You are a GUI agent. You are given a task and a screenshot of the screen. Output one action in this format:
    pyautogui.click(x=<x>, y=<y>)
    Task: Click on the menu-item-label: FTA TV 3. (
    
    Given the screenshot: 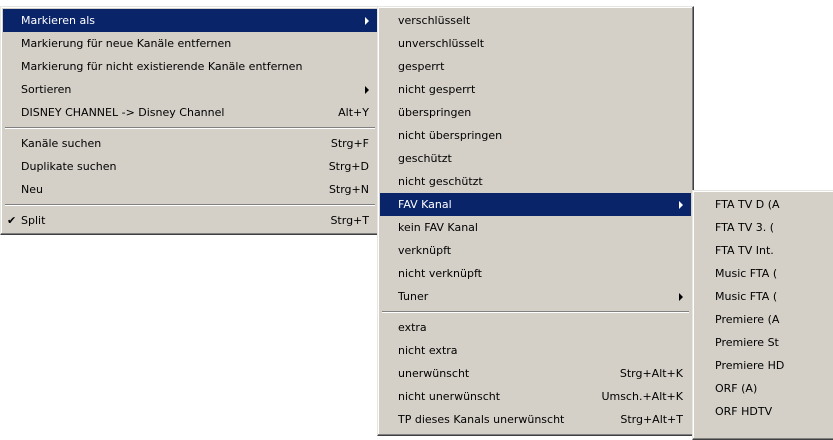 What is the action you would take?
    pyautogui.click(x=745, y=227)
    